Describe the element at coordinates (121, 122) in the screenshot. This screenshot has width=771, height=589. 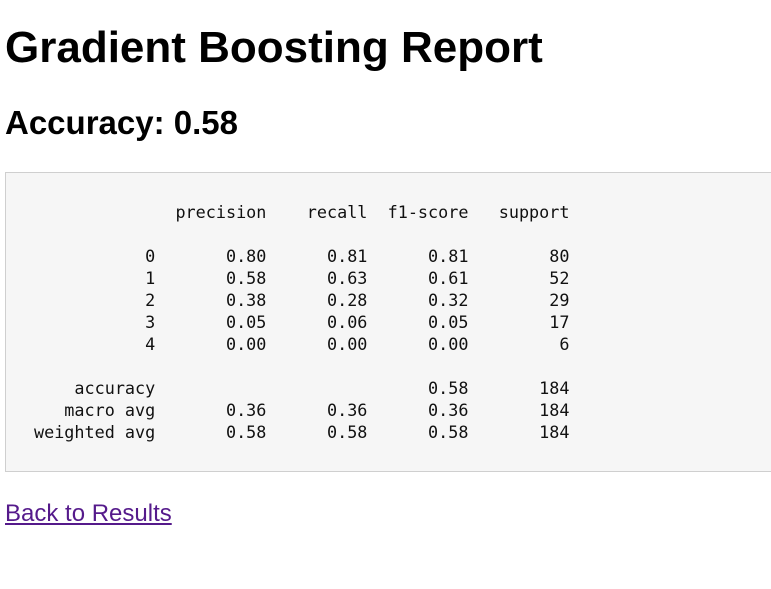
I see `accuracy-heading: Accuracy: 0.58` at that location.